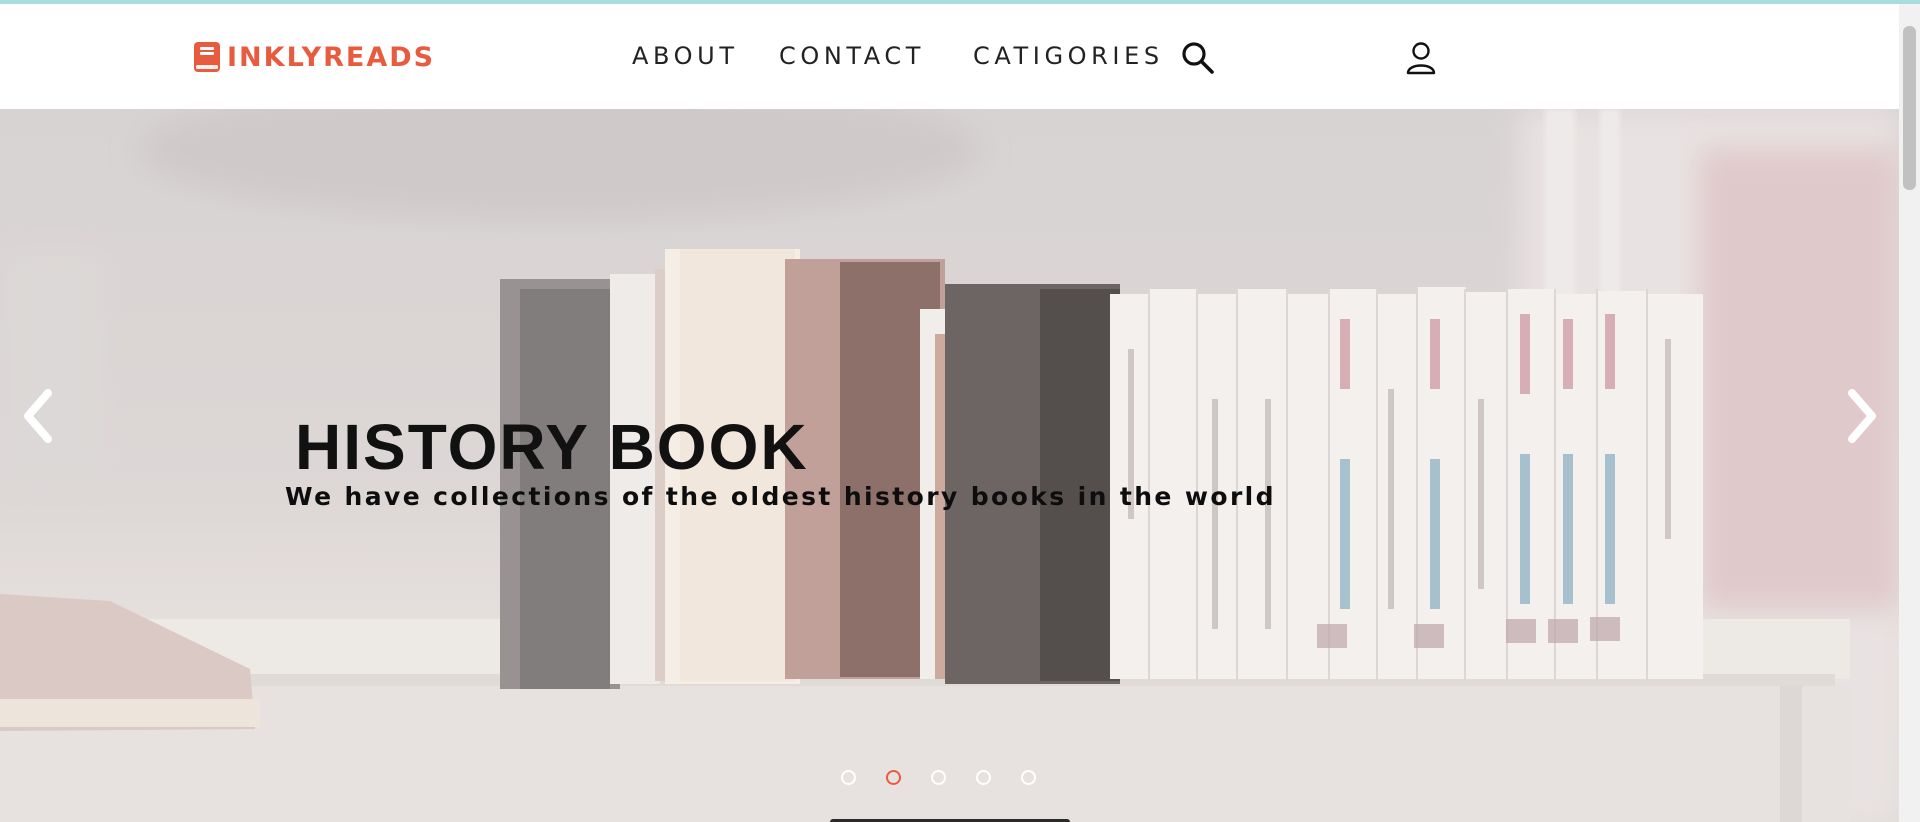  What do you see at coordinates (1909, 413) in the screenshot?
I see `scrollbar` at bounding box center [1909, 413].